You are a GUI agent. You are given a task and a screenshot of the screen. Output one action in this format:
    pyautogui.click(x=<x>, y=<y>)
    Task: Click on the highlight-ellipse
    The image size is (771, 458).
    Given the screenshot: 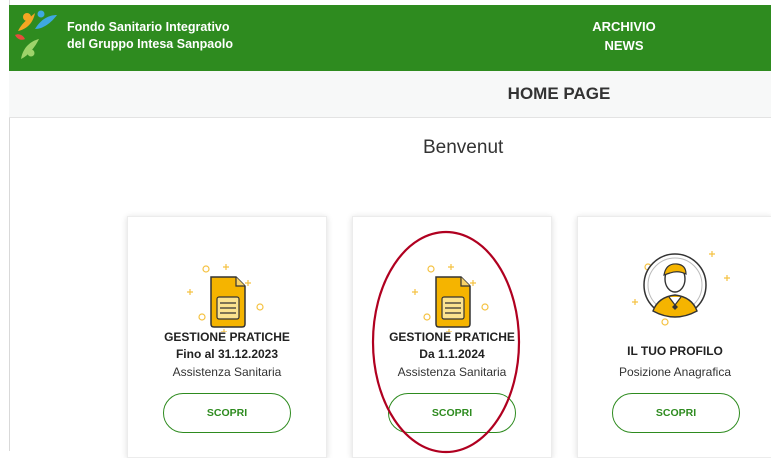 What is the action you would take?
    pyautogui.click(x=446, y=342)
    